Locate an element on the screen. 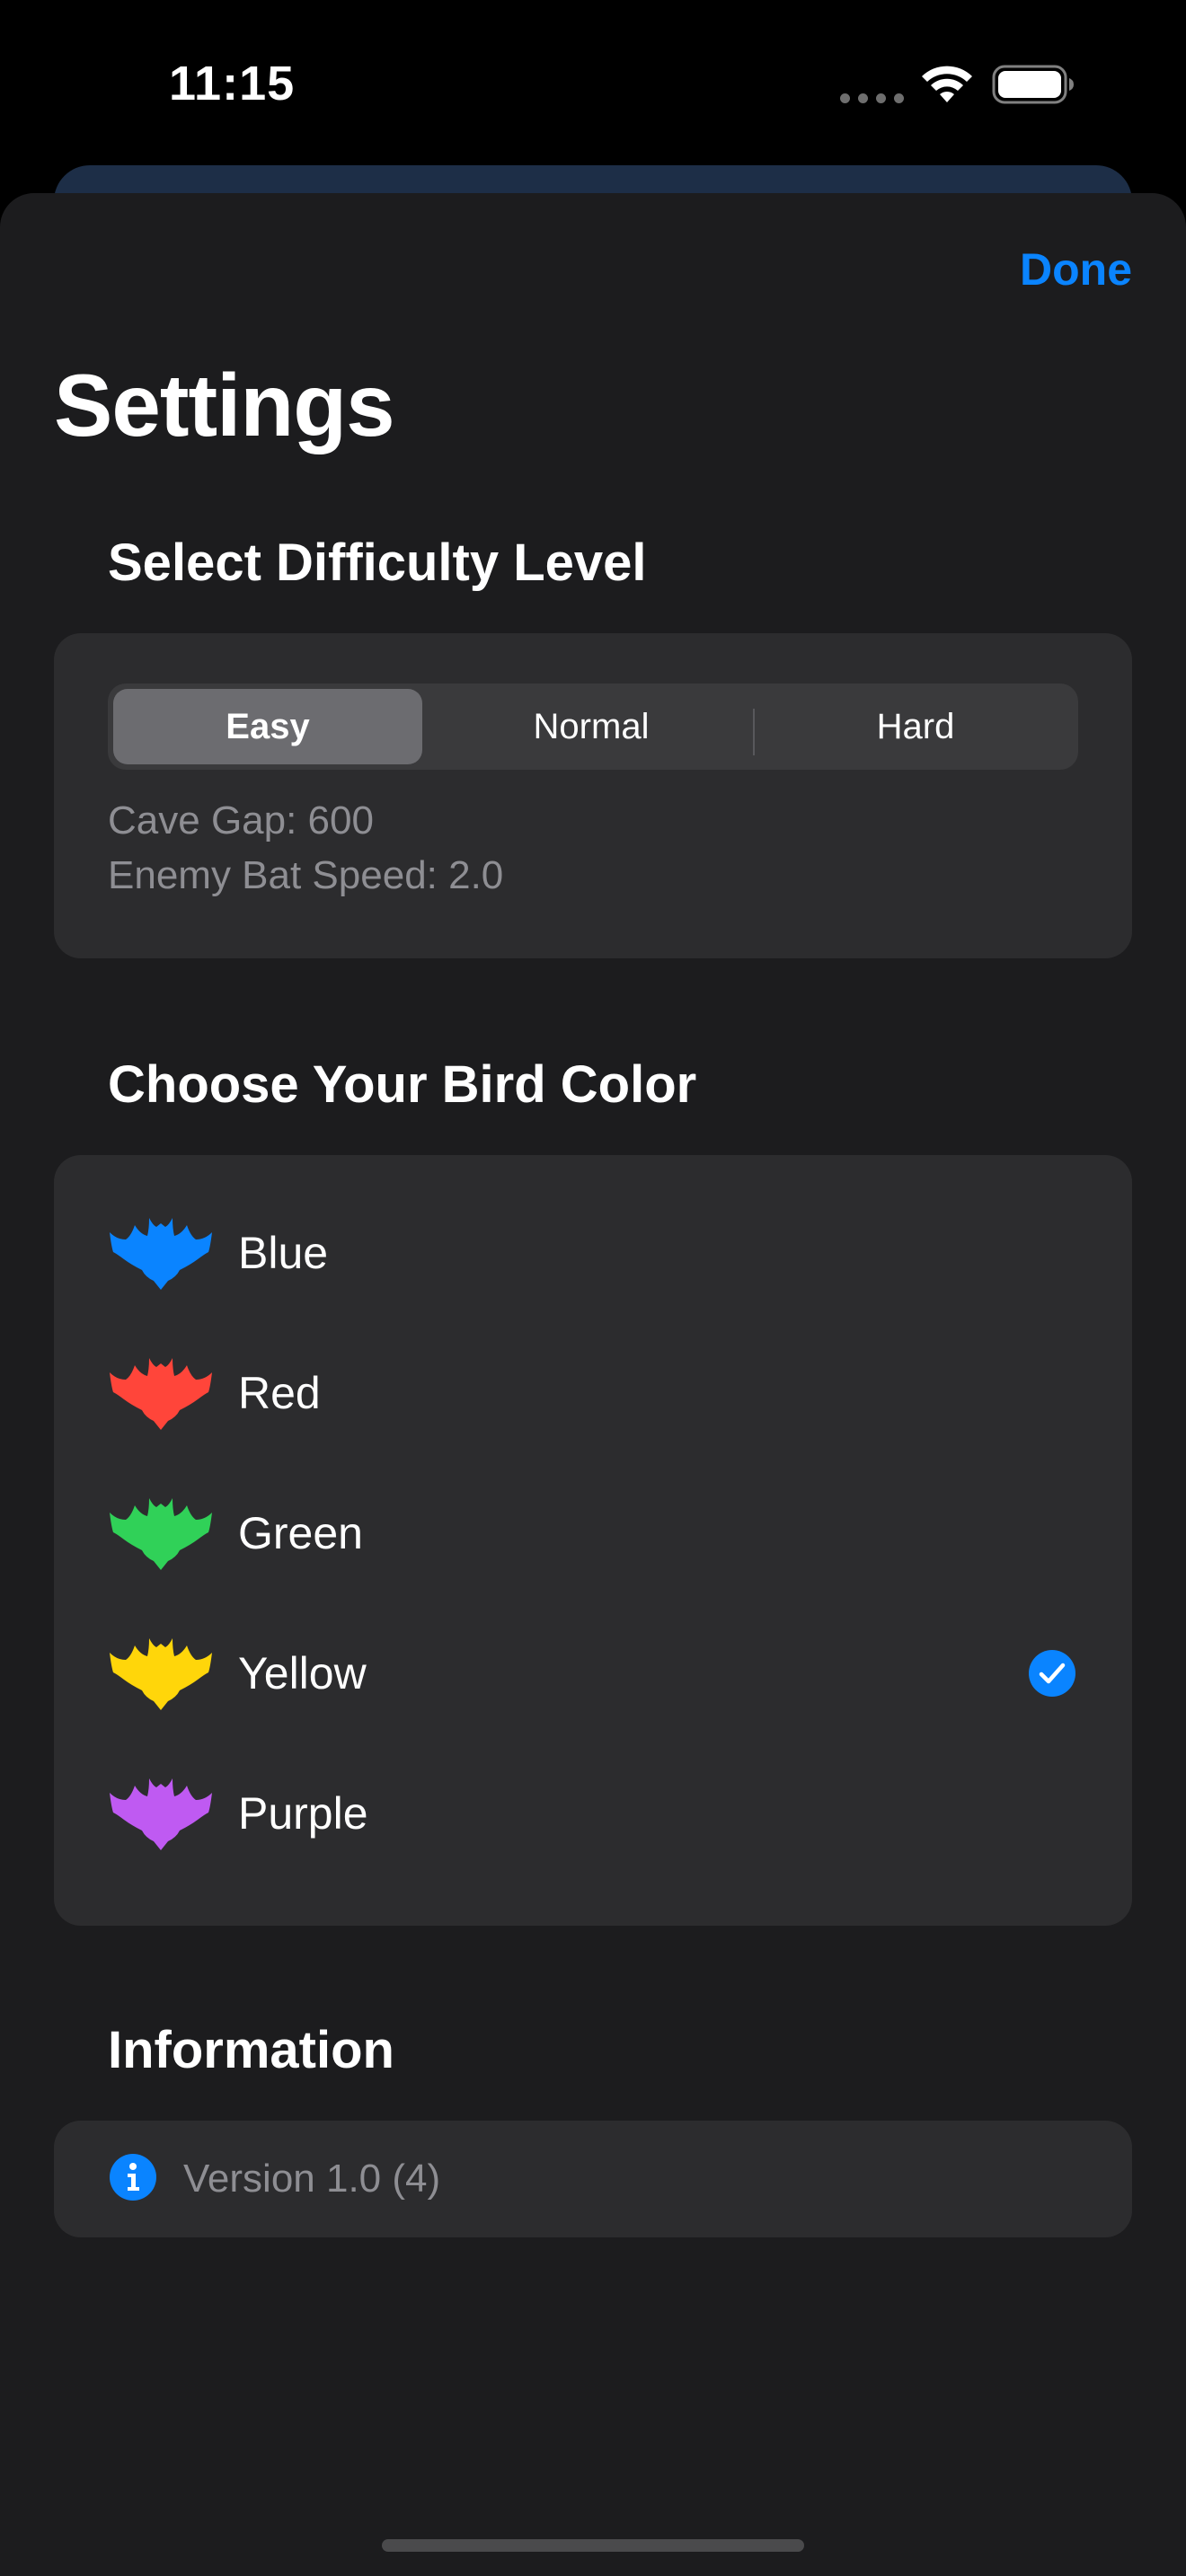 This screenshot has height=2576, width=1186. wifi-icon is located at coordinates (947, 84).